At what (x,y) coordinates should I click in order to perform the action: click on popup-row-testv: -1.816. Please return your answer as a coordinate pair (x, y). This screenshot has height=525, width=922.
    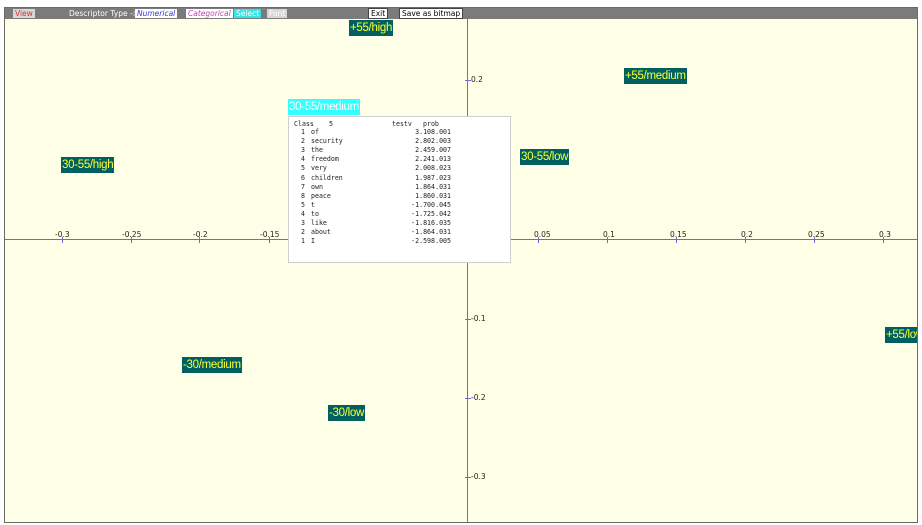
    Looking at the image, I should click on (423, 223).